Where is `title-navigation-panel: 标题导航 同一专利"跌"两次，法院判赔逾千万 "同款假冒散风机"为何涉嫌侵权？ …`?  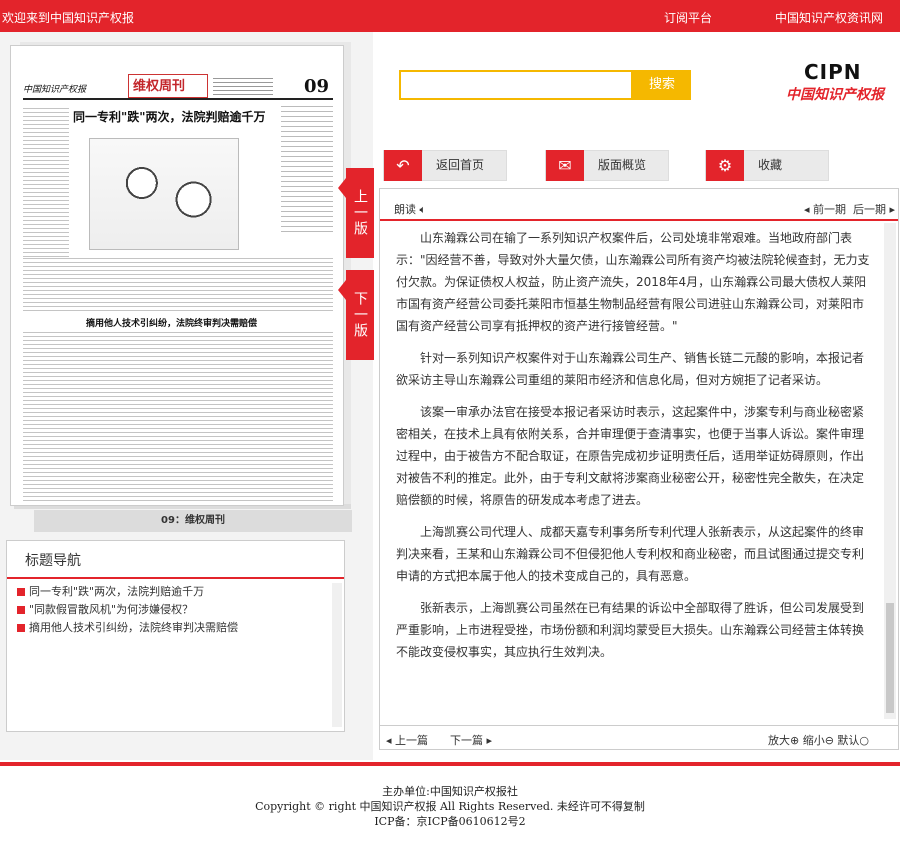 title-navigation-panel: 标题导航 同一专利"跌"两次，法院判赔逾千万 "同款假冒散风机"为何涉嫌侵权？ … is located at coordinates (175, 636).